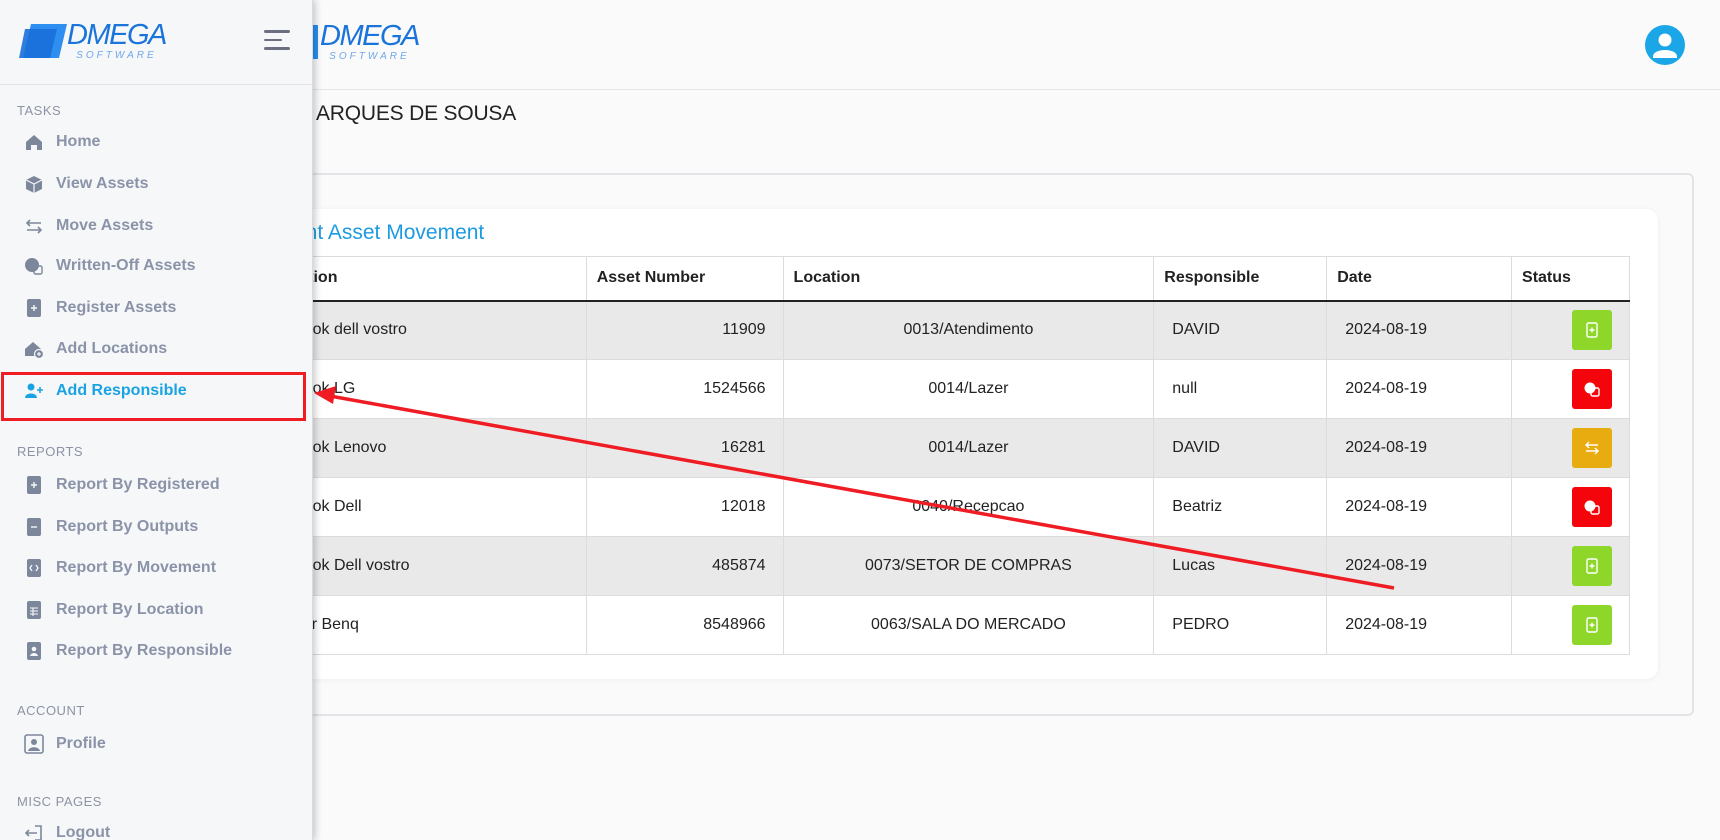 The width and height of the screenshot is (1720, 840). I want to click on move-icon, so click(1592, 448).